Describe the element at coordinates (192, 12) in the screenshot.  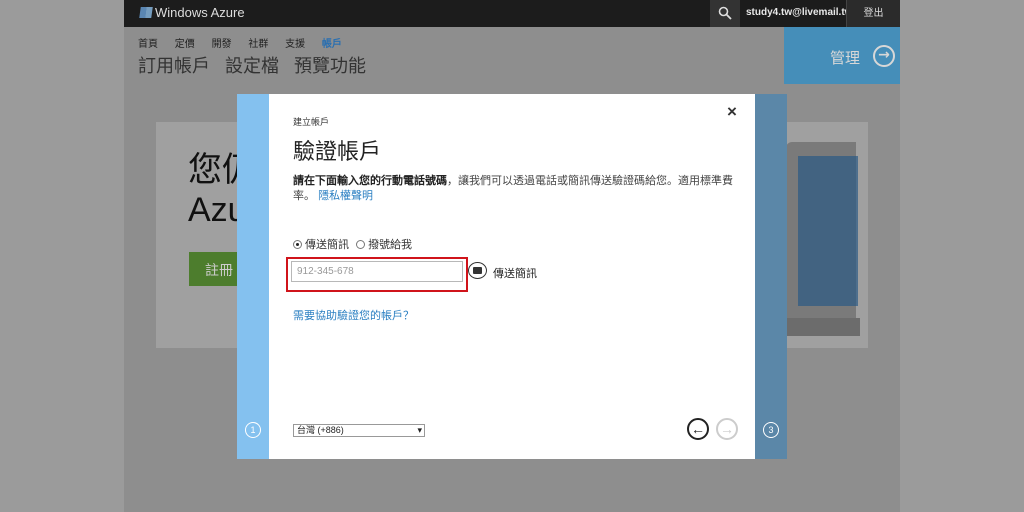
I see `azure-logo: Windows Azure` at that location.